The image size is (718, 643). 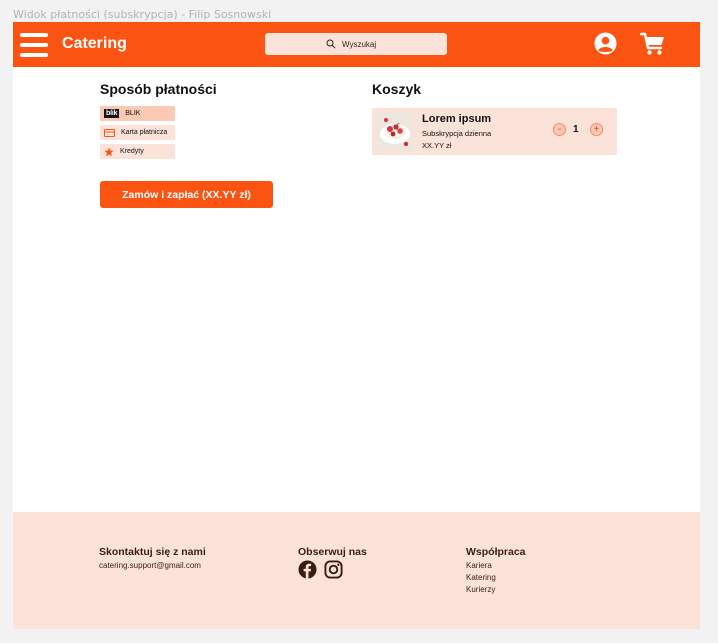 I want to click on payment-option-card: Karta płatnicza, so click(x=137, y=132).